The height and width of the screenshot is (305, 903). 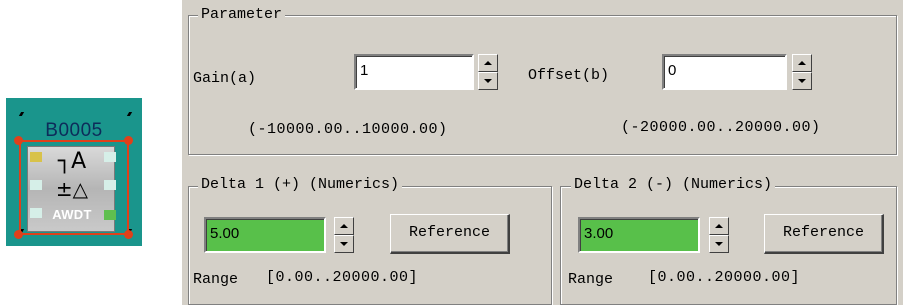 I want to click on delta1-spin-up, so click(x=344, y=226).